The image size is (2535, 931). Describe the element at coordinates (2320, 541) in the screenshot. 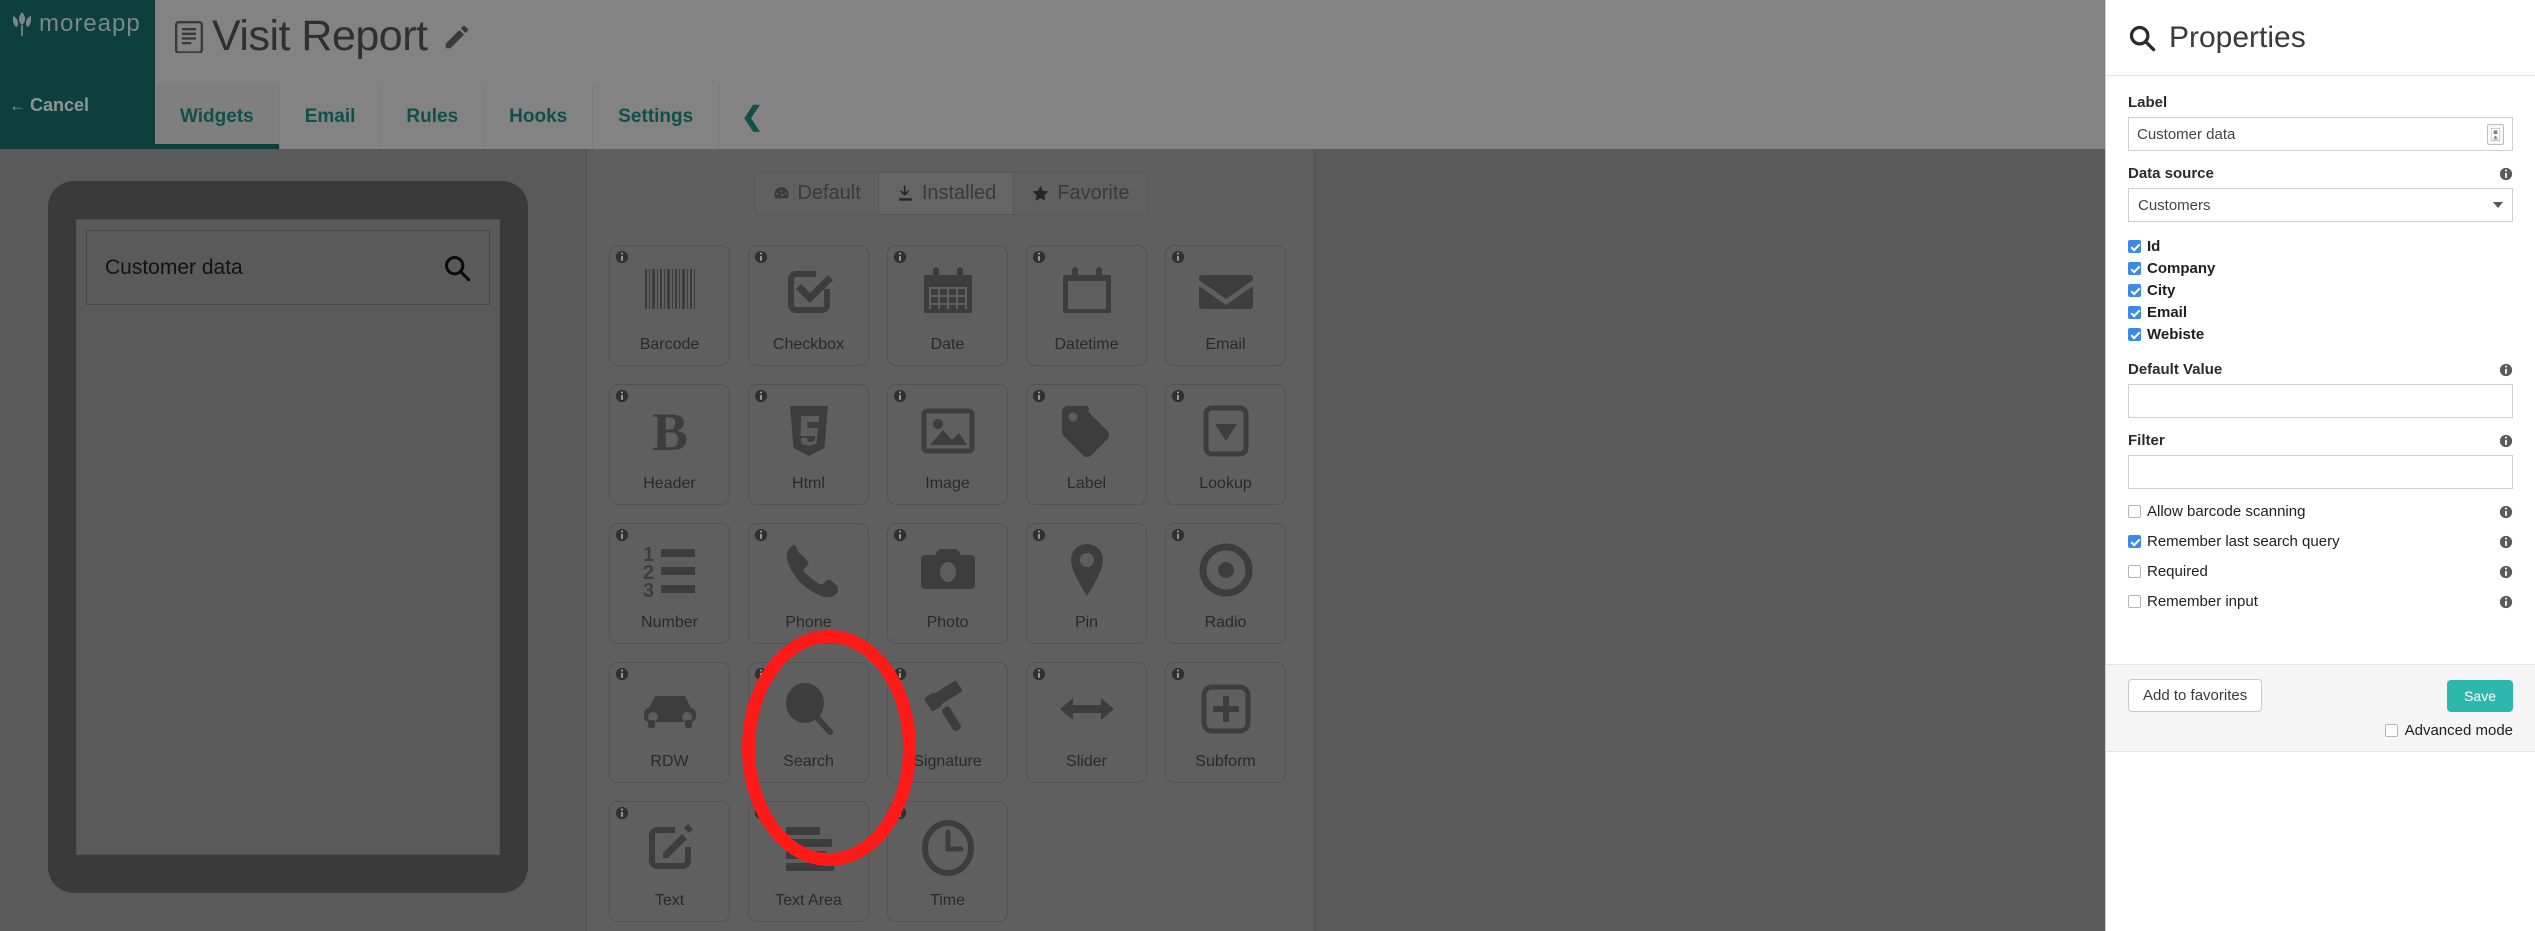

I see `option-row-remember-last-search-query: Remember last search query` at that location.